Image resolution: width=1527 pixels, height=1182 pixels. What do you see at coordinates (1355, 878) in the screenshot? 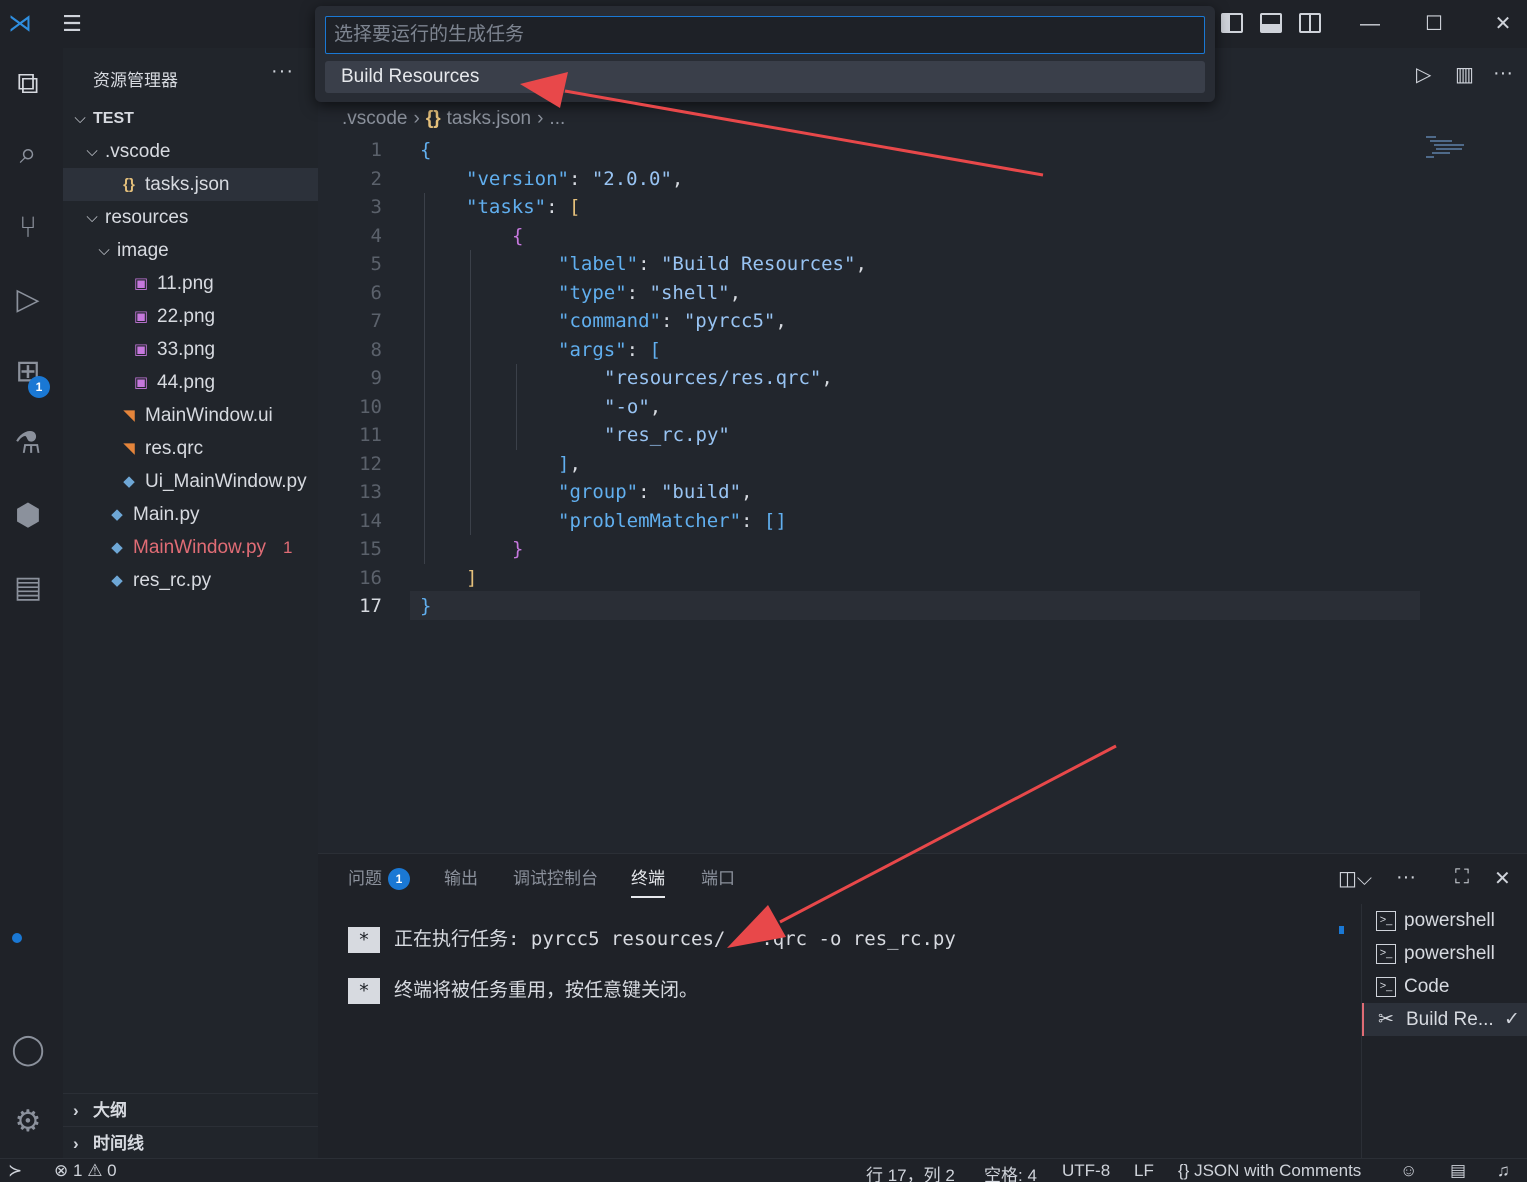
I see `split-terminal-icon: ◫⌵` at bounding box center [1355, 878].